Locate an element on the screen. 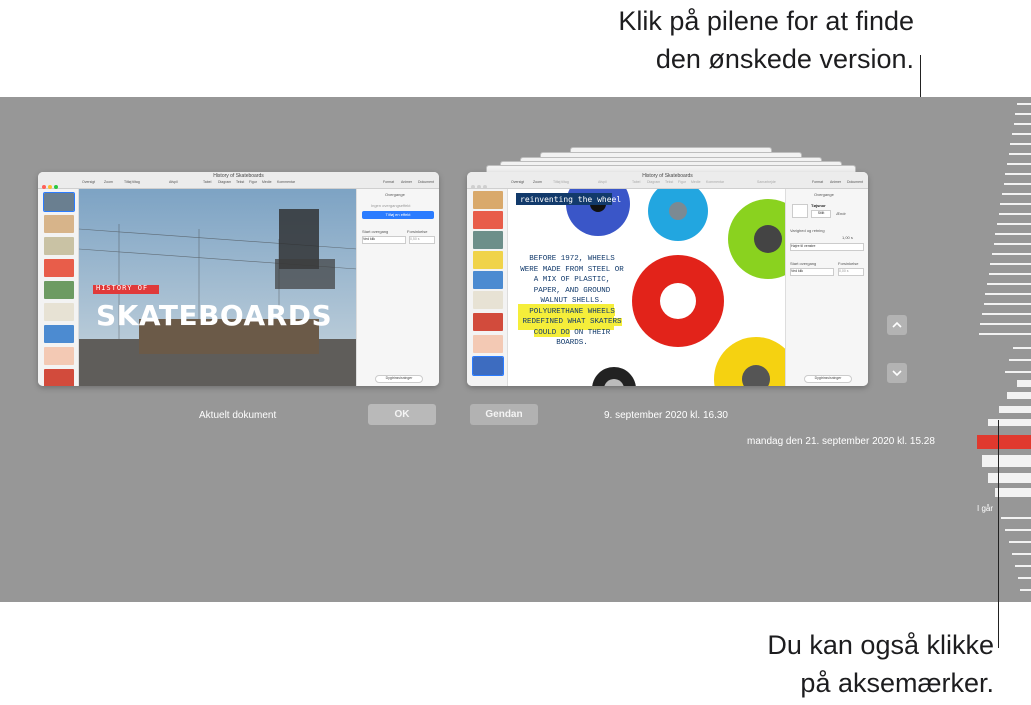 This screenshot has width=1031, height=705. toolbar-document: Dokument is located at coordinates (426, 182).